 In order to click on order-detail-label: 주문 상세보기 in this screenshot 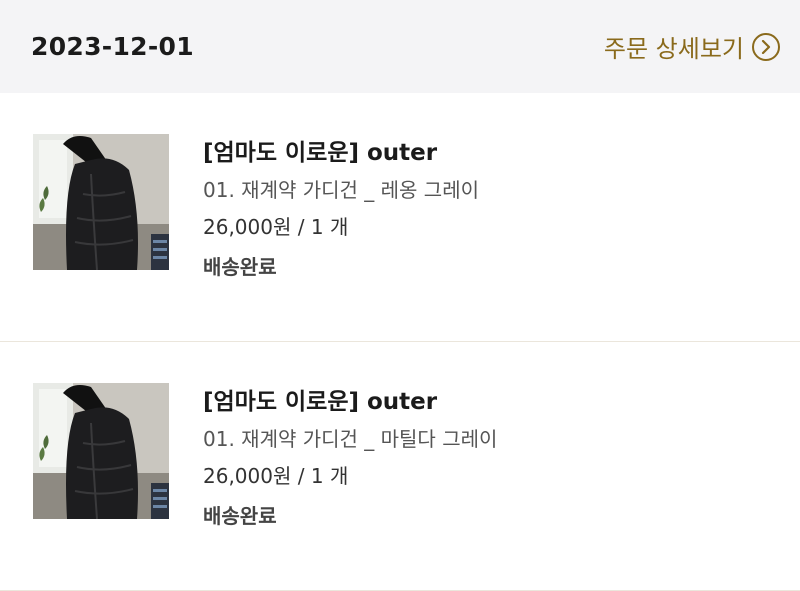, I will do `click(673, 49)`.